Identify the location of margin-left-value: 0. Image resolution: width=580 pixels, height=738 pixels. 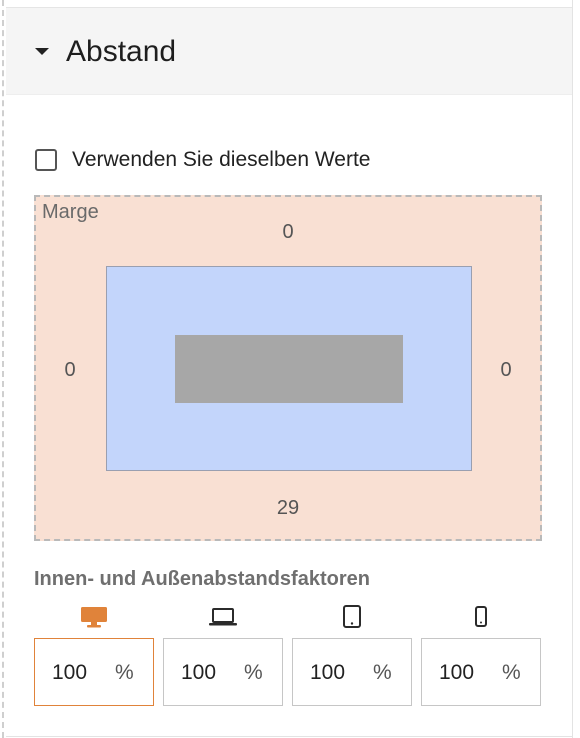
(70, 370).